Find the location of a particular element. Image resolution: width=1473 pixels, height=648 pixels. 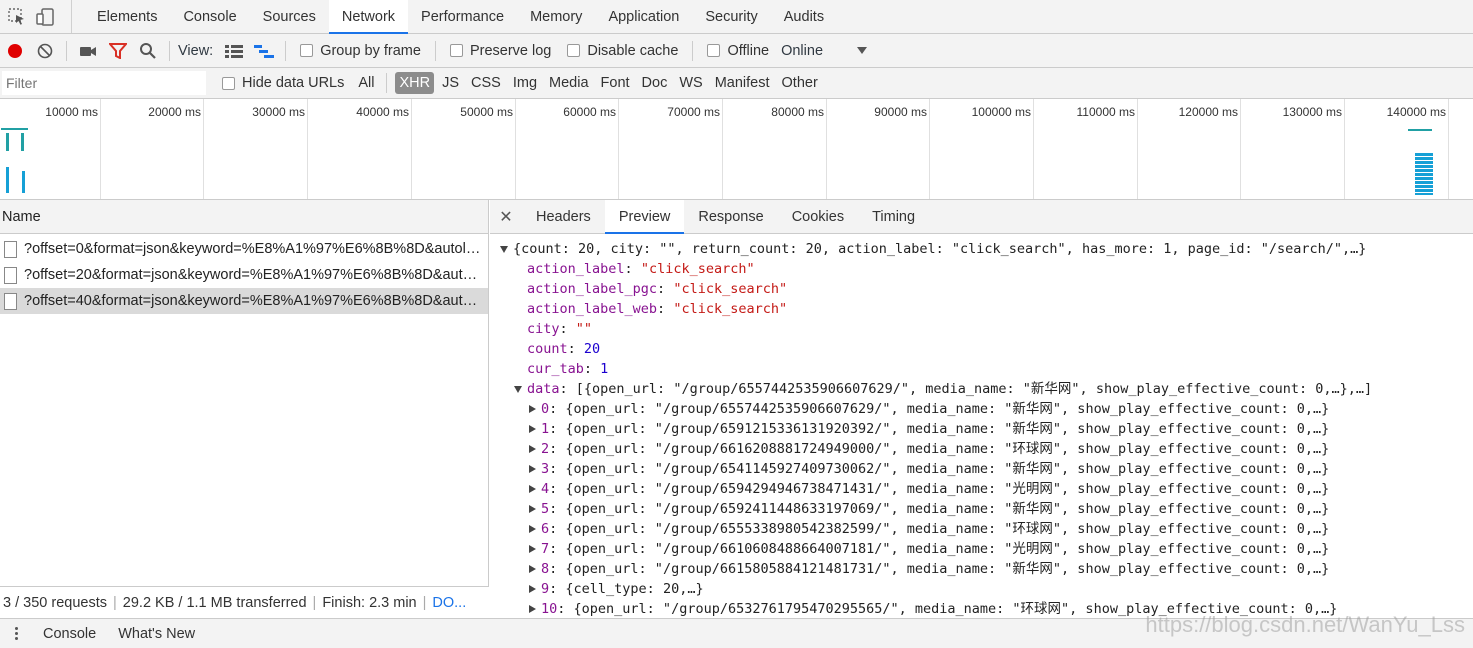

tab-memory: Memory is located at coordinates (556, 16).